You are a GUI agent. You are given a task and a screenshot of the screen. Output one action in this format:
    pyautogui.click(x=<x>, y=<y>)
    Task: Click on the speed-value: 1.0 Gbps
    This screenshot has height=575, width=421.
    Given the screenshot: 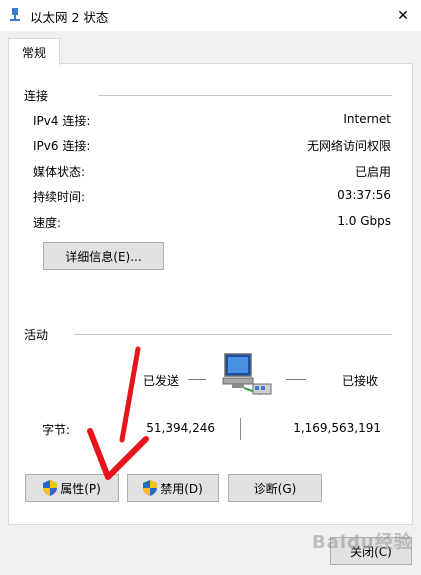 What is the action you would take?
    pyautogui.click(x=364, y=221)
    